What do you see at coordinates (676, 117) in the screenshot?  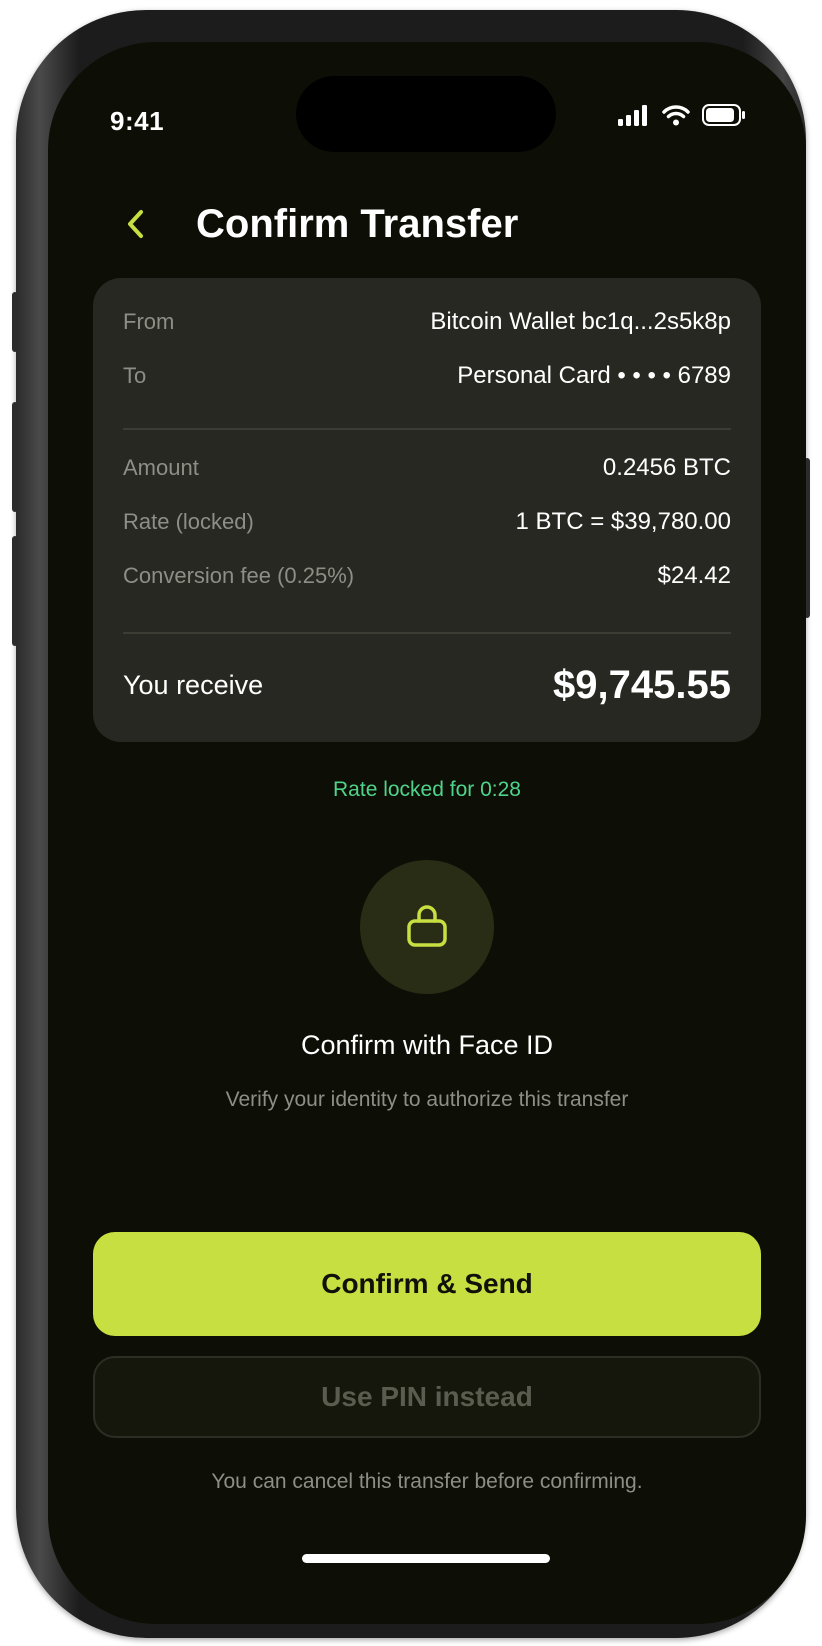 I see `wifi-icon` at bounding box center [676, 117].